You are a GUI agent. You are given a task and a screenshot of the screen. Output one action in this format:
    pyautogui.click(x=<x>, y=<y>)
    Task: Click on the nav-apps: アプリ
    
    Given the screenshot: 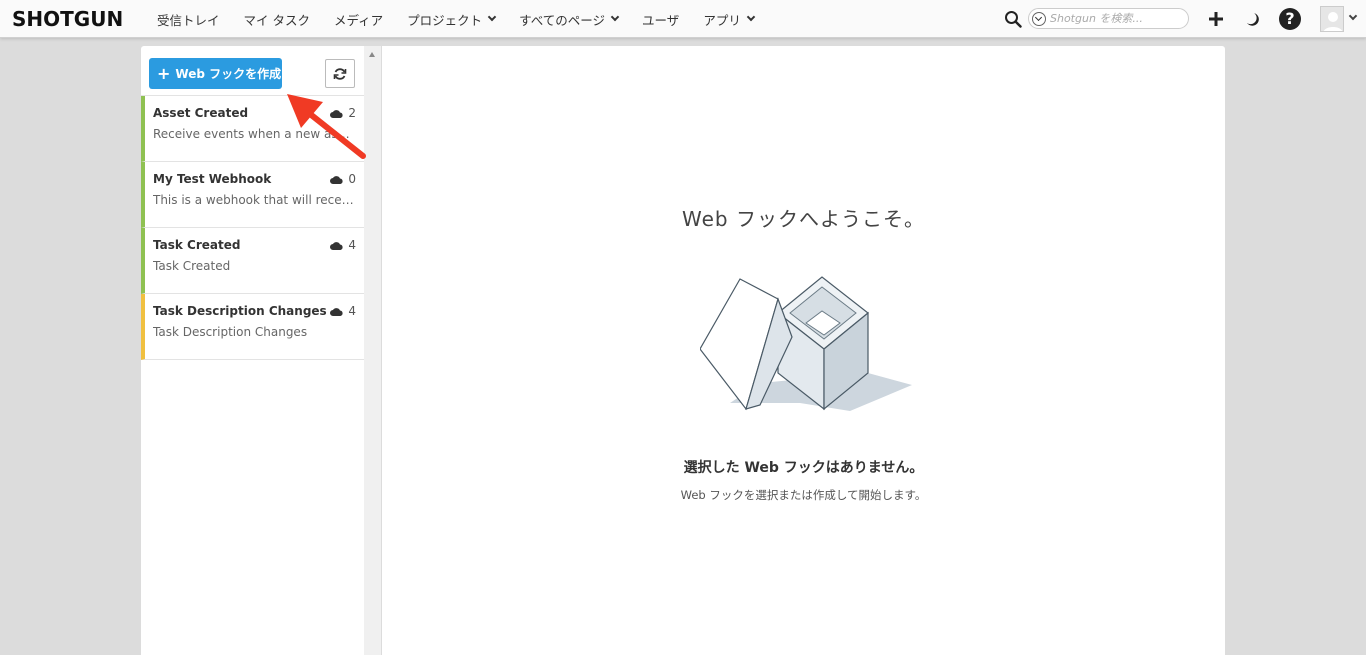 What is the action you would take?
    pyautogui.click(x=729, y=19)
    